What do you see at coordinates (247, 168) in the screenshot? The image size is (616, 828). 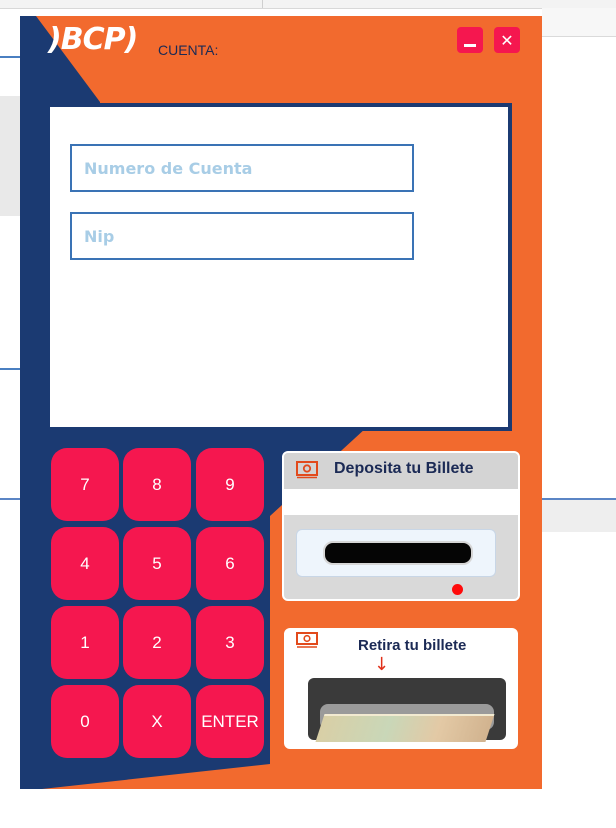 I see `account-number-input` at bounding box center [247, 168].